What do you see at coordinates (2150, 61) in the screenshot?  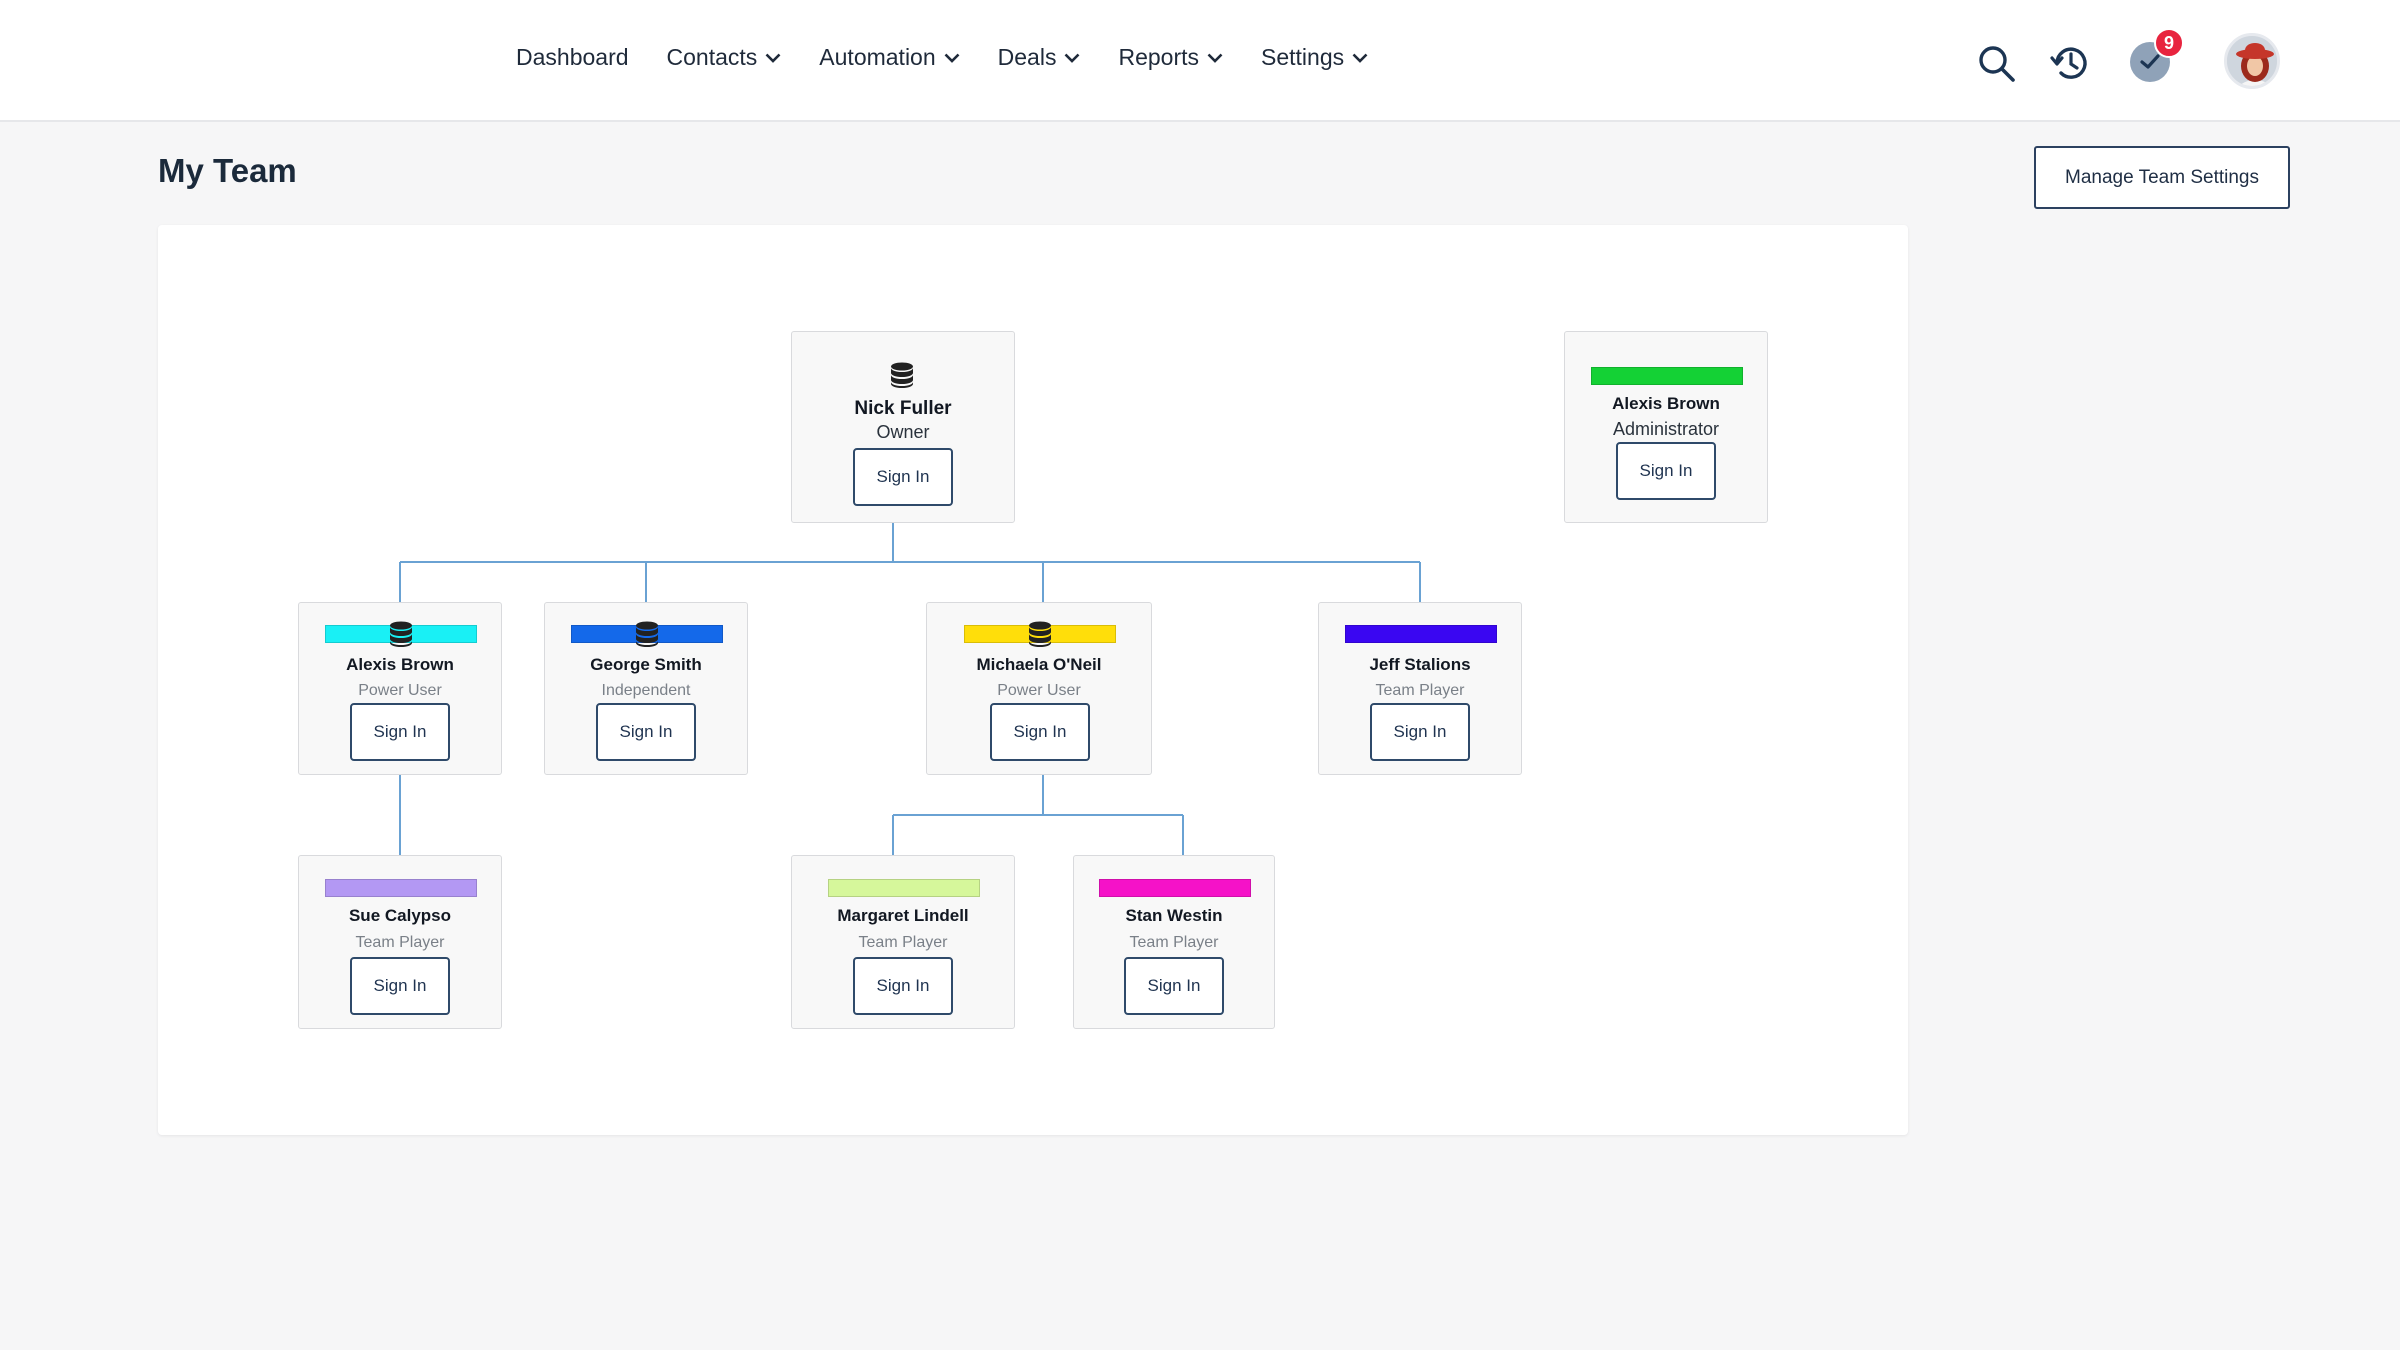 I see `tasks-check-icon` at bounding box center [2150, 61].